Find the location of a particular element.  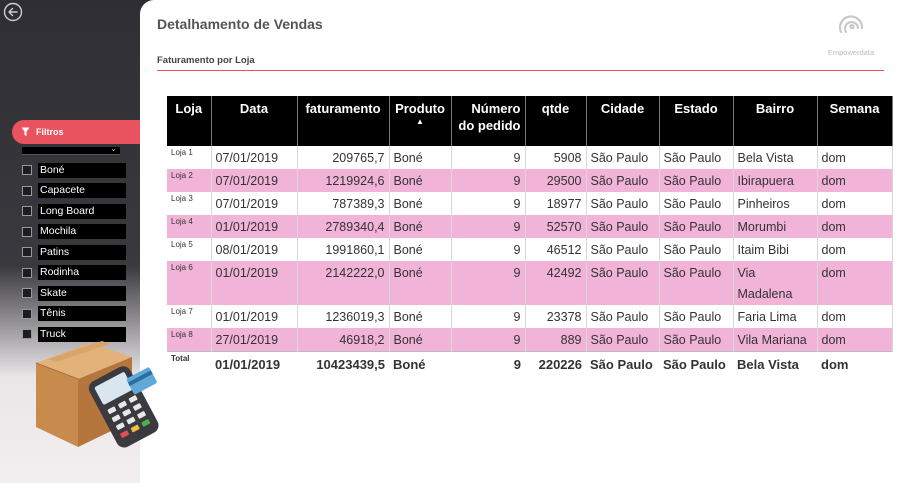

cell-faturamento: 1219924,6 is located at coordinates (343, 180).